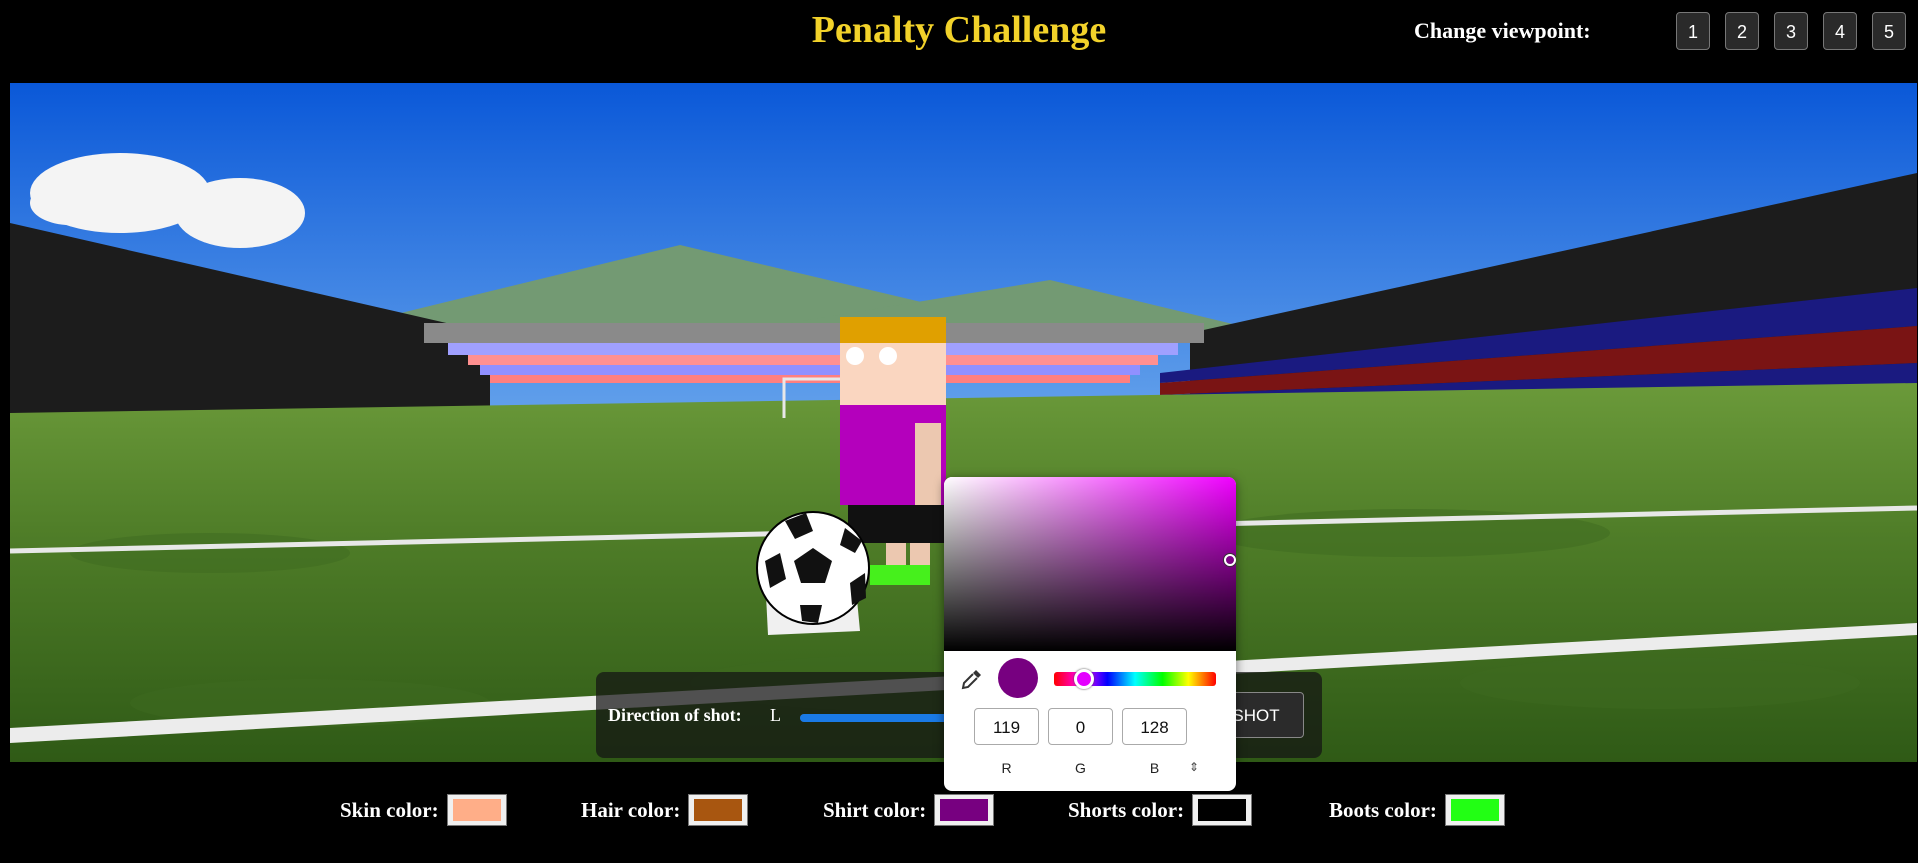 Image resolution: width=1918 pixels, height=863 pixels. What do you see at coordinates (675, 715) in the screenshot?
I see `direction-label: Direction of shot:` at bounding box center [675, 715].